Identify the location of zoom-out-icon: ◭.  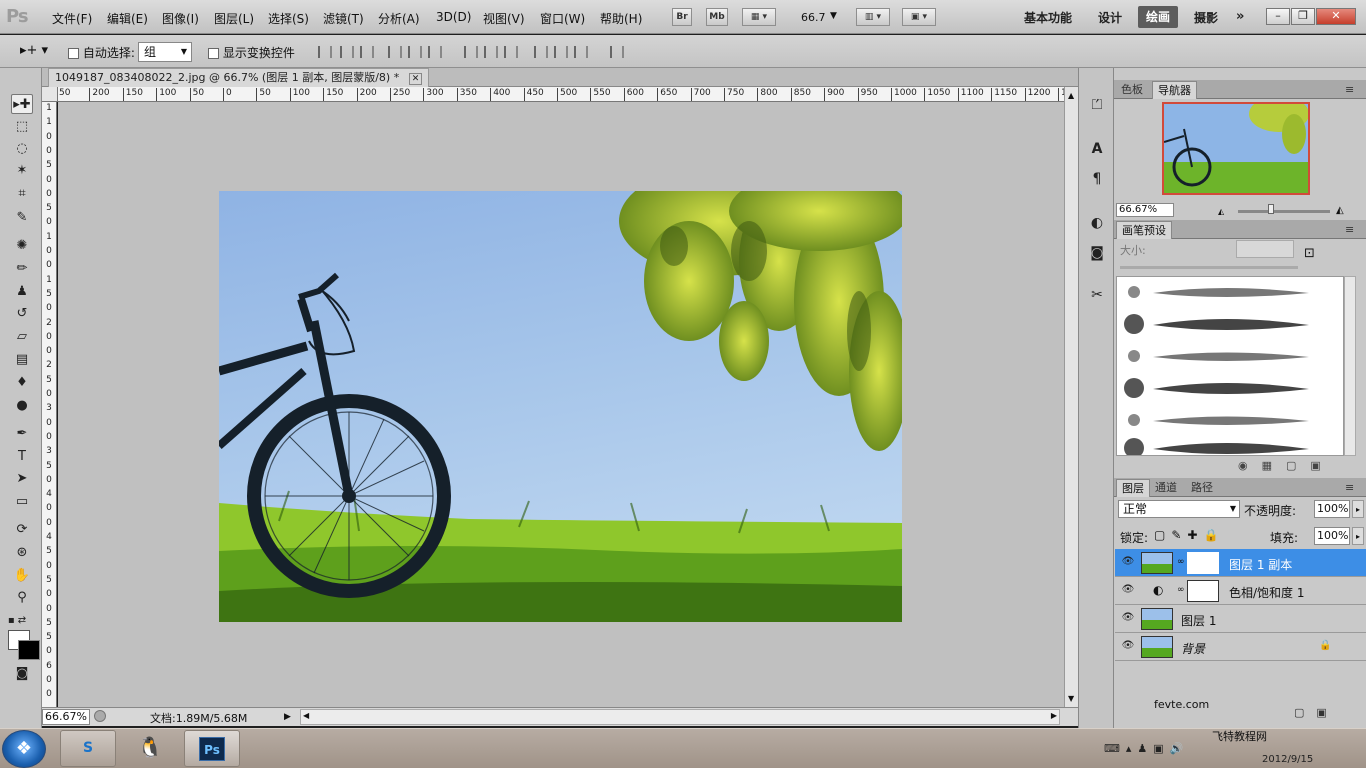
(1221, 211).